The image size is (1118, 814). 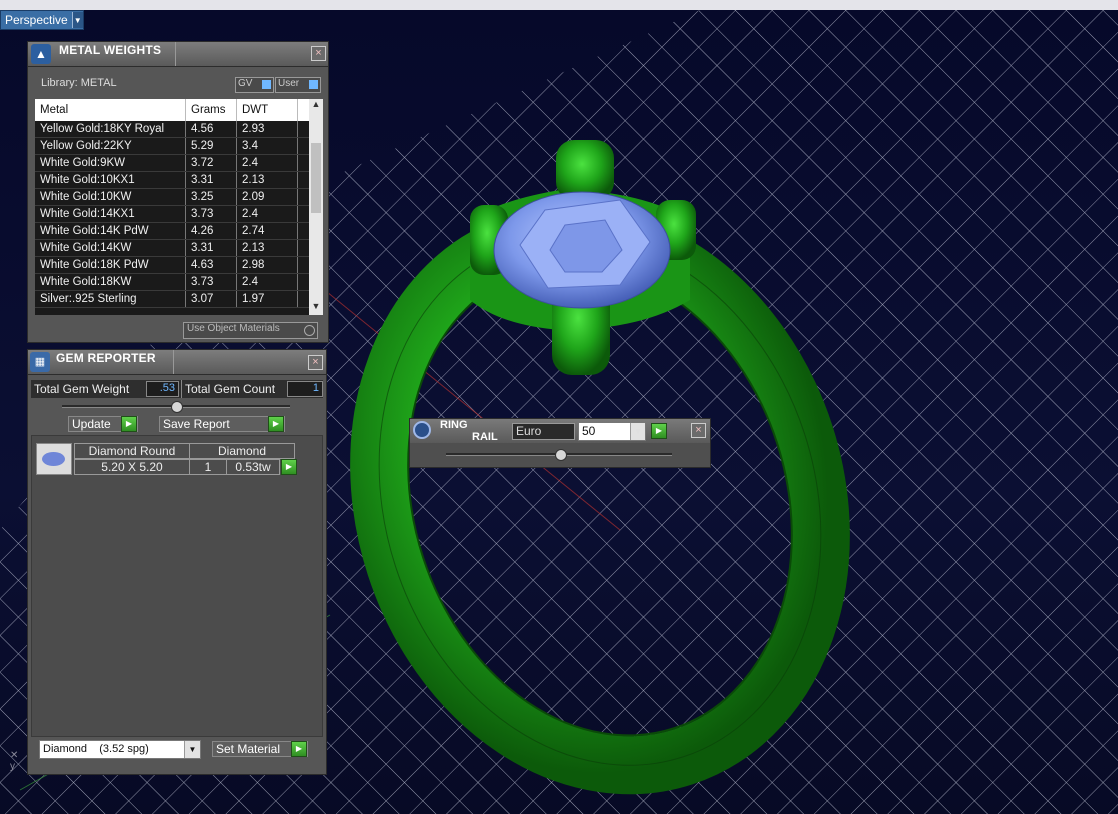 I want to click on gem-detail-arrow-icon: ▶, so click(x=289, y=467).